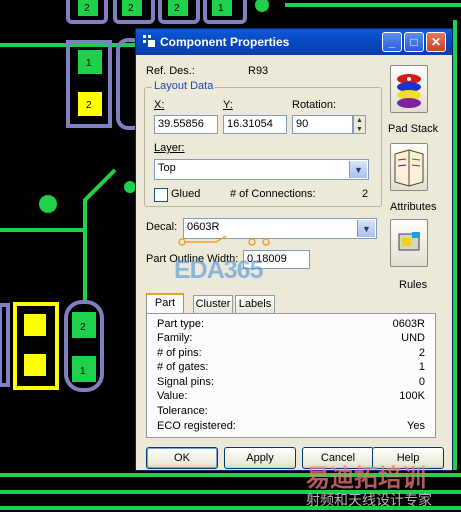 The image size is (461, 512). Describe the element at coordinates (436, 42) in the screenshot. I see `close-button: ✕` at that location.